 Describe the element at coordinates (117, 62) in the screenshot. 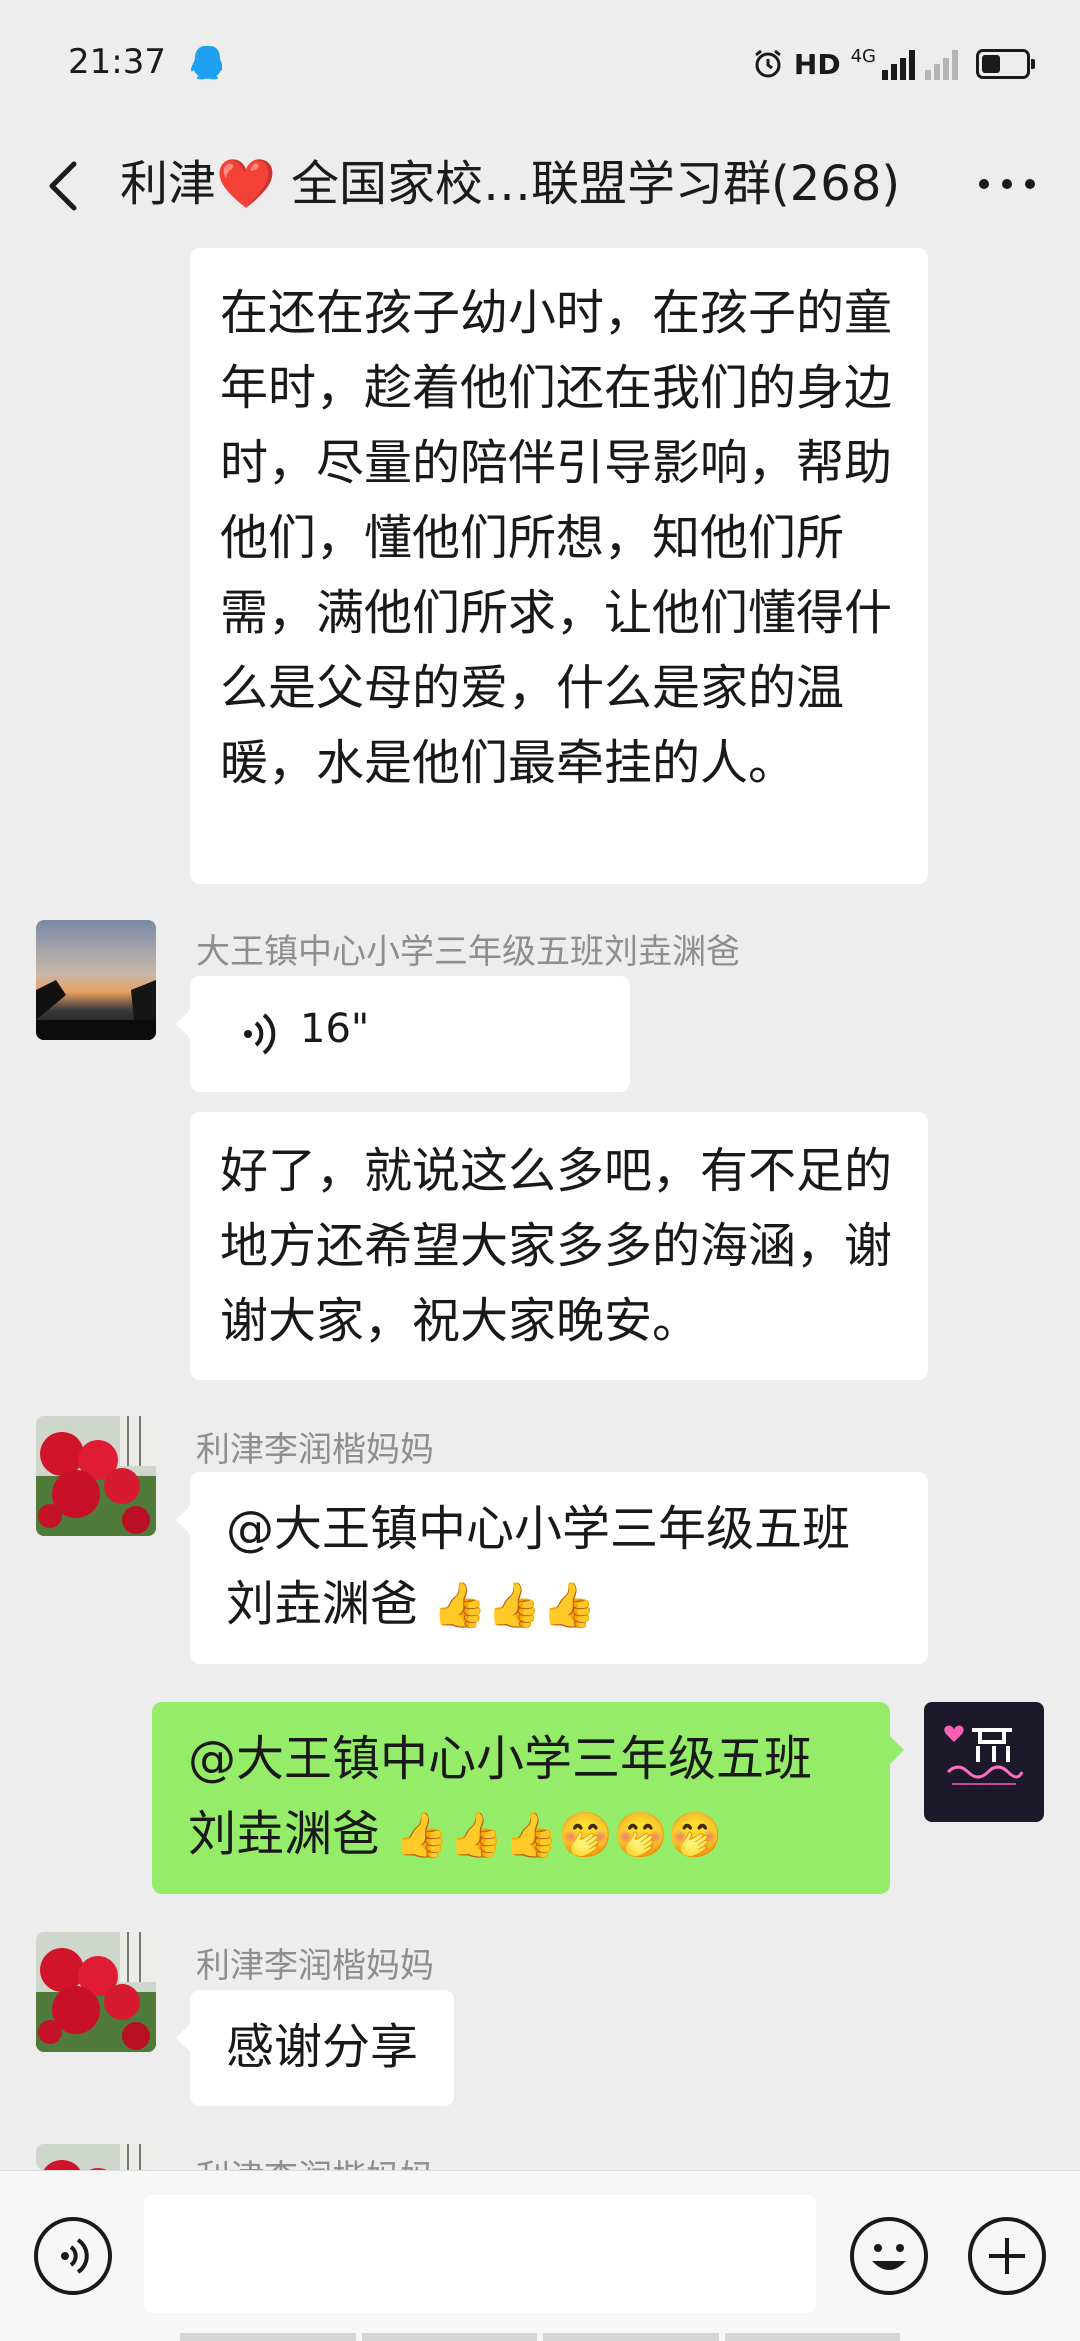

I see `status-time: 21:37` at that location.